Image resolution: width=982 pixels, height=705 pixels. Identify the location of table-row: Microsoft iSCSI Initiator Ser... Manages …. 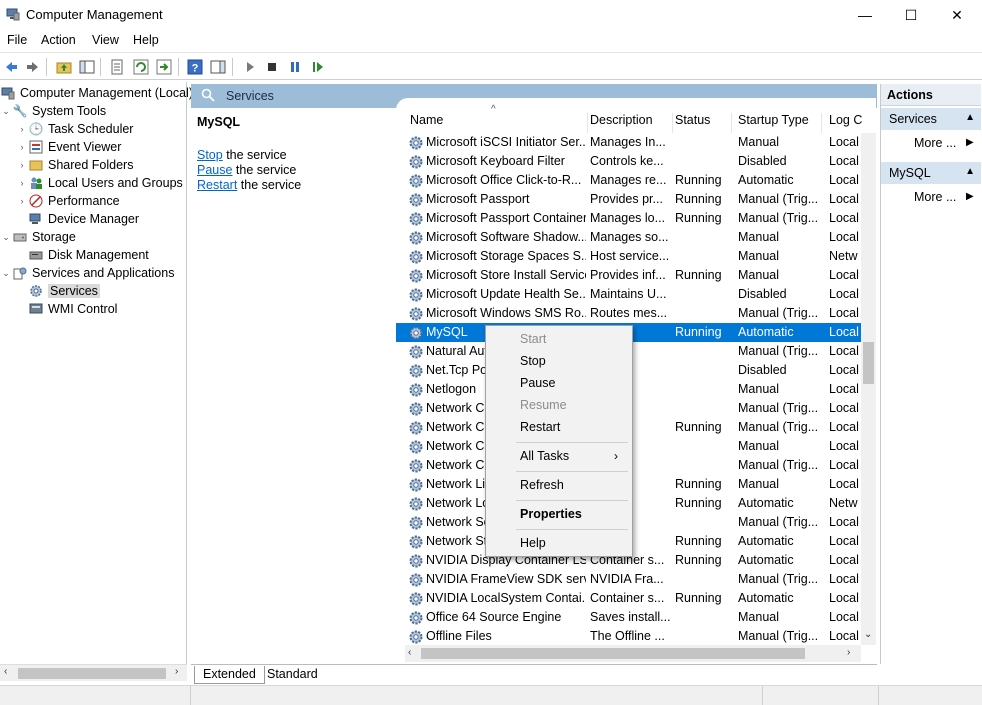
(628, 142).